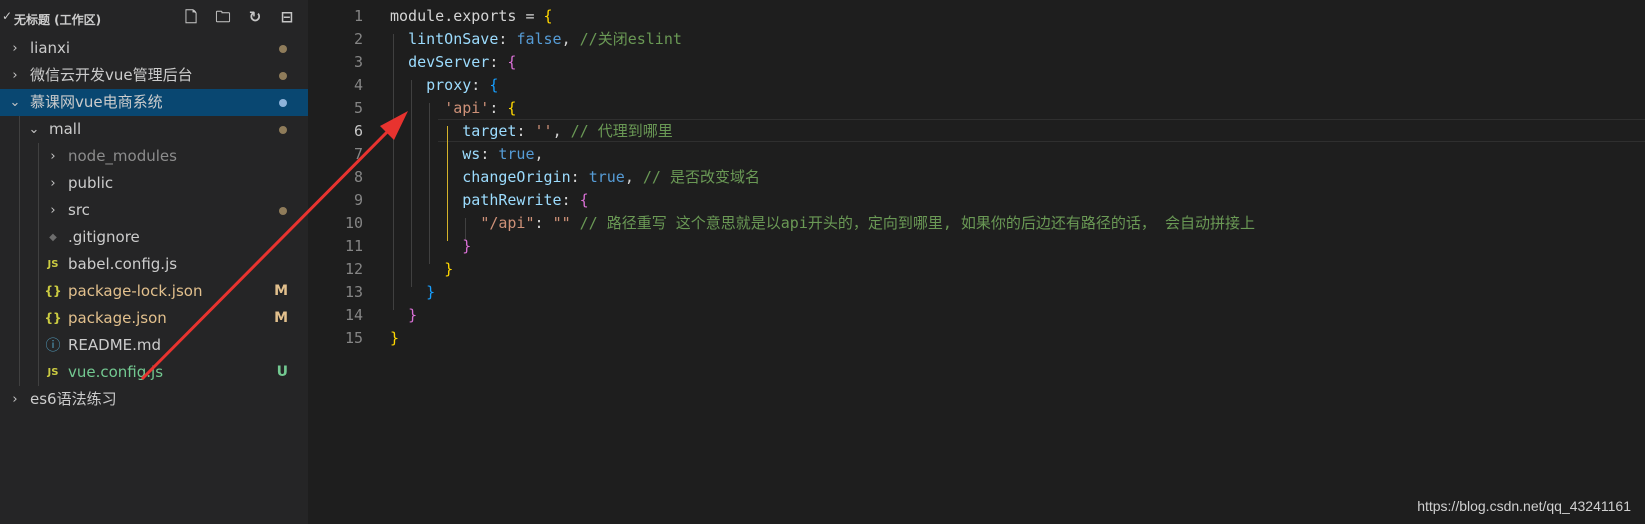 This screenshot has width=1645, height=524. I want to click on arrow-shaft, so click(270, 250).